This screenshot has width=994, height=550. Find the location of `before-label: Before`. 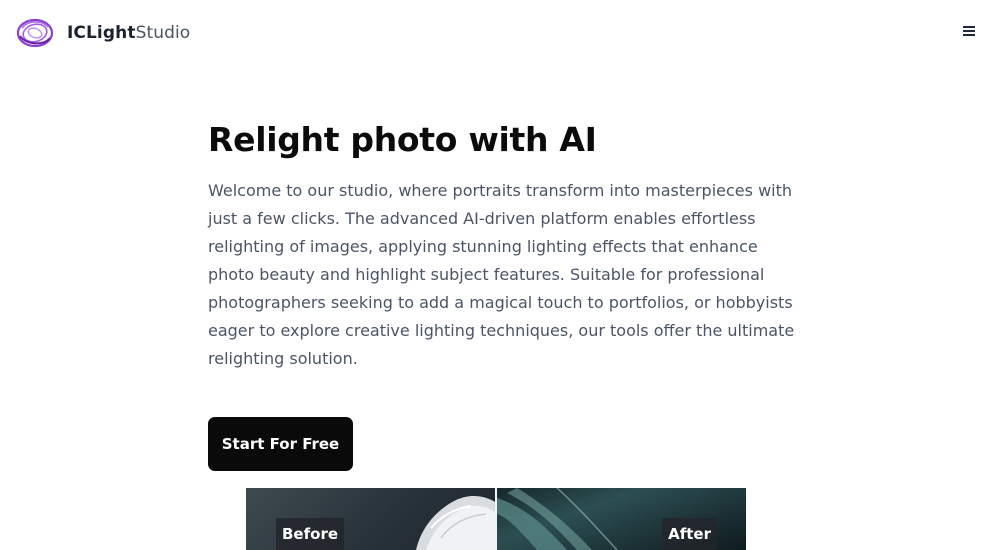

before-label: Before is located at coordinates (310, 534).